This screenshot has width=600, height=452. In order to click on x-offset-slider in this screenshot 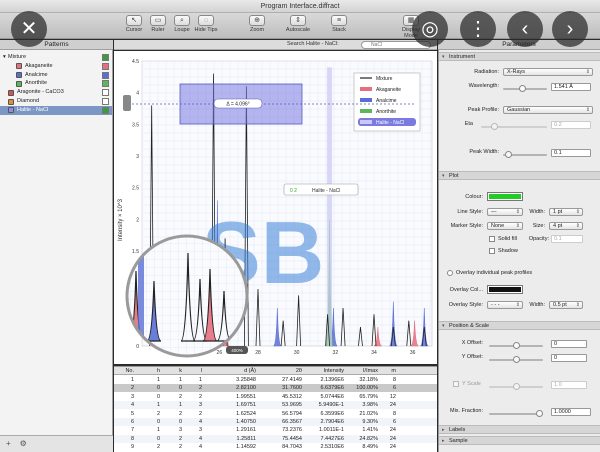, I will do `click(516, 345)`.